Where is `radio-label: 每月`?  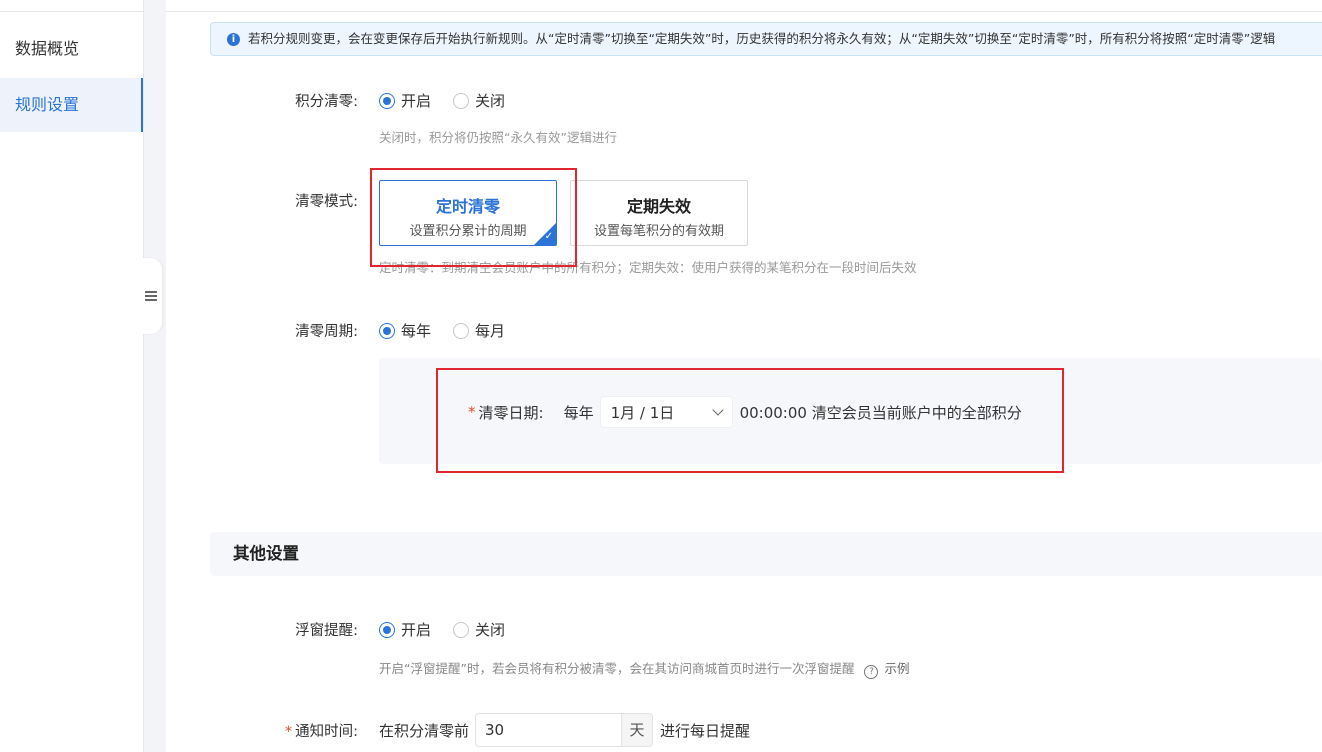 radio-label: 每月 is located at coordinates (490, 331).